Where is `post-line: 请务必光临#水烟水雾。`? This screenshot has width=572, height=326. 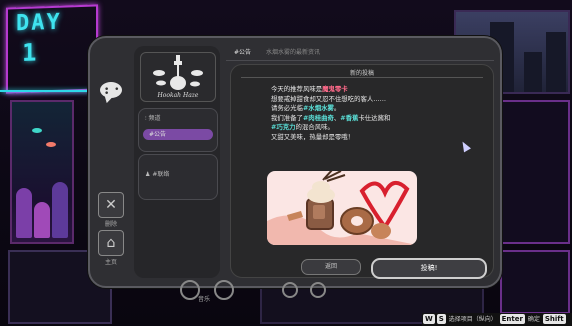 post-line: 请务必光临#水烟水雾。 is located at coordinates (361, 109).